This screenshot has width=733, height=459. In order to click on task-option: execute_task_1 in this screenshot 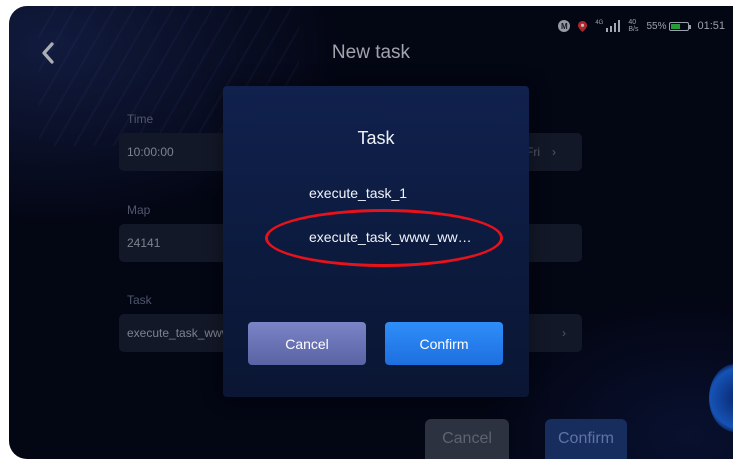, I will do `click(358, 193)`.